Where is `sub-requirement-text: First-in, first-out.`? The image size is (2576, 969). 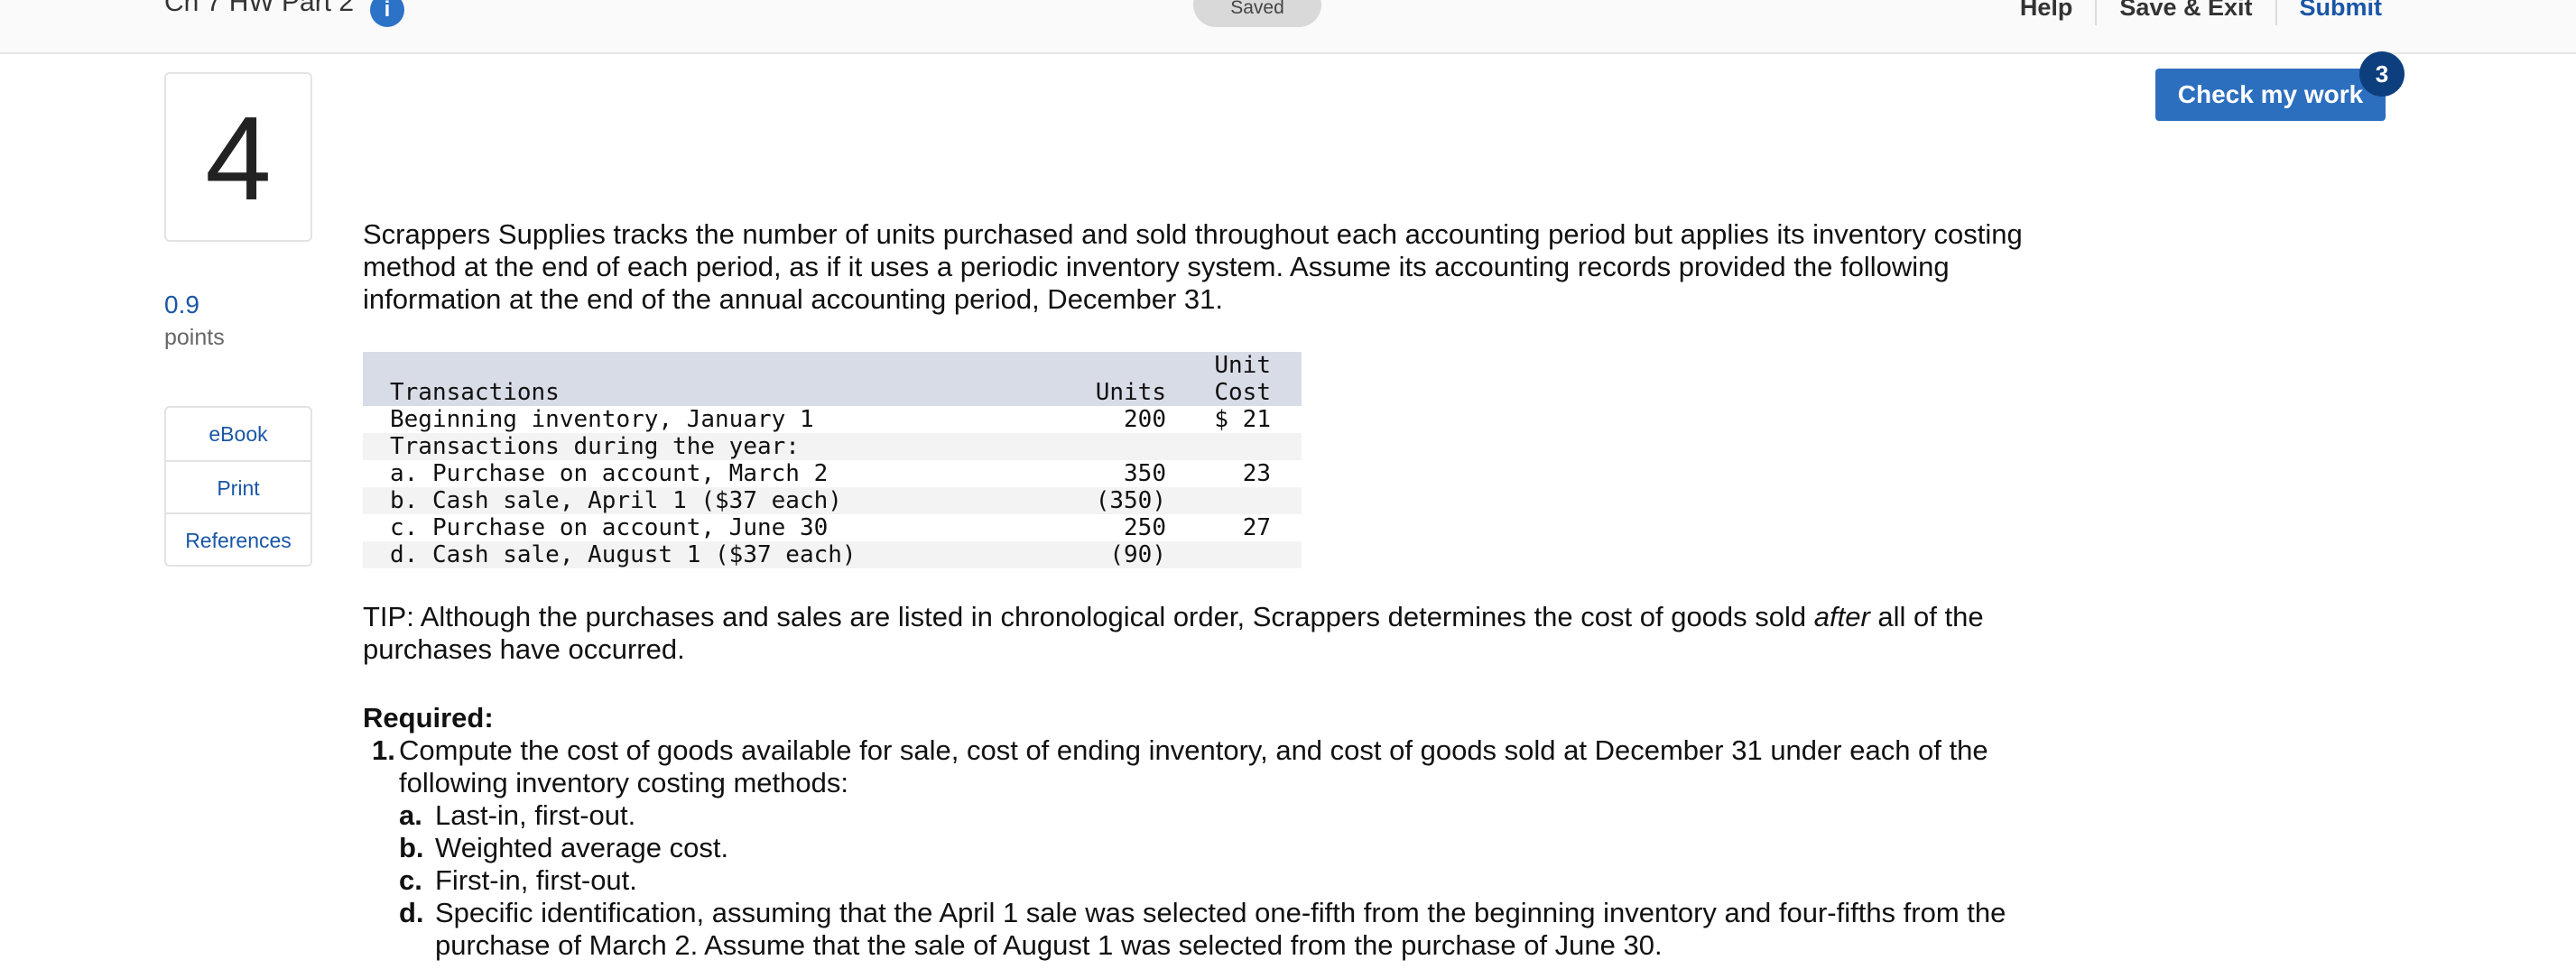
sub-requirement-text: First-in, first-out. is located at coordinates (536, 880).